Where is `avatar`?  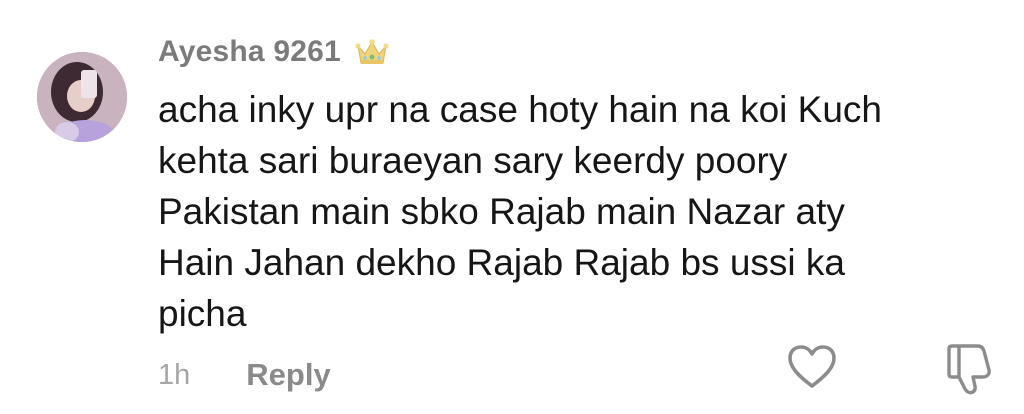
avatar is located at coordinates (82, 97).